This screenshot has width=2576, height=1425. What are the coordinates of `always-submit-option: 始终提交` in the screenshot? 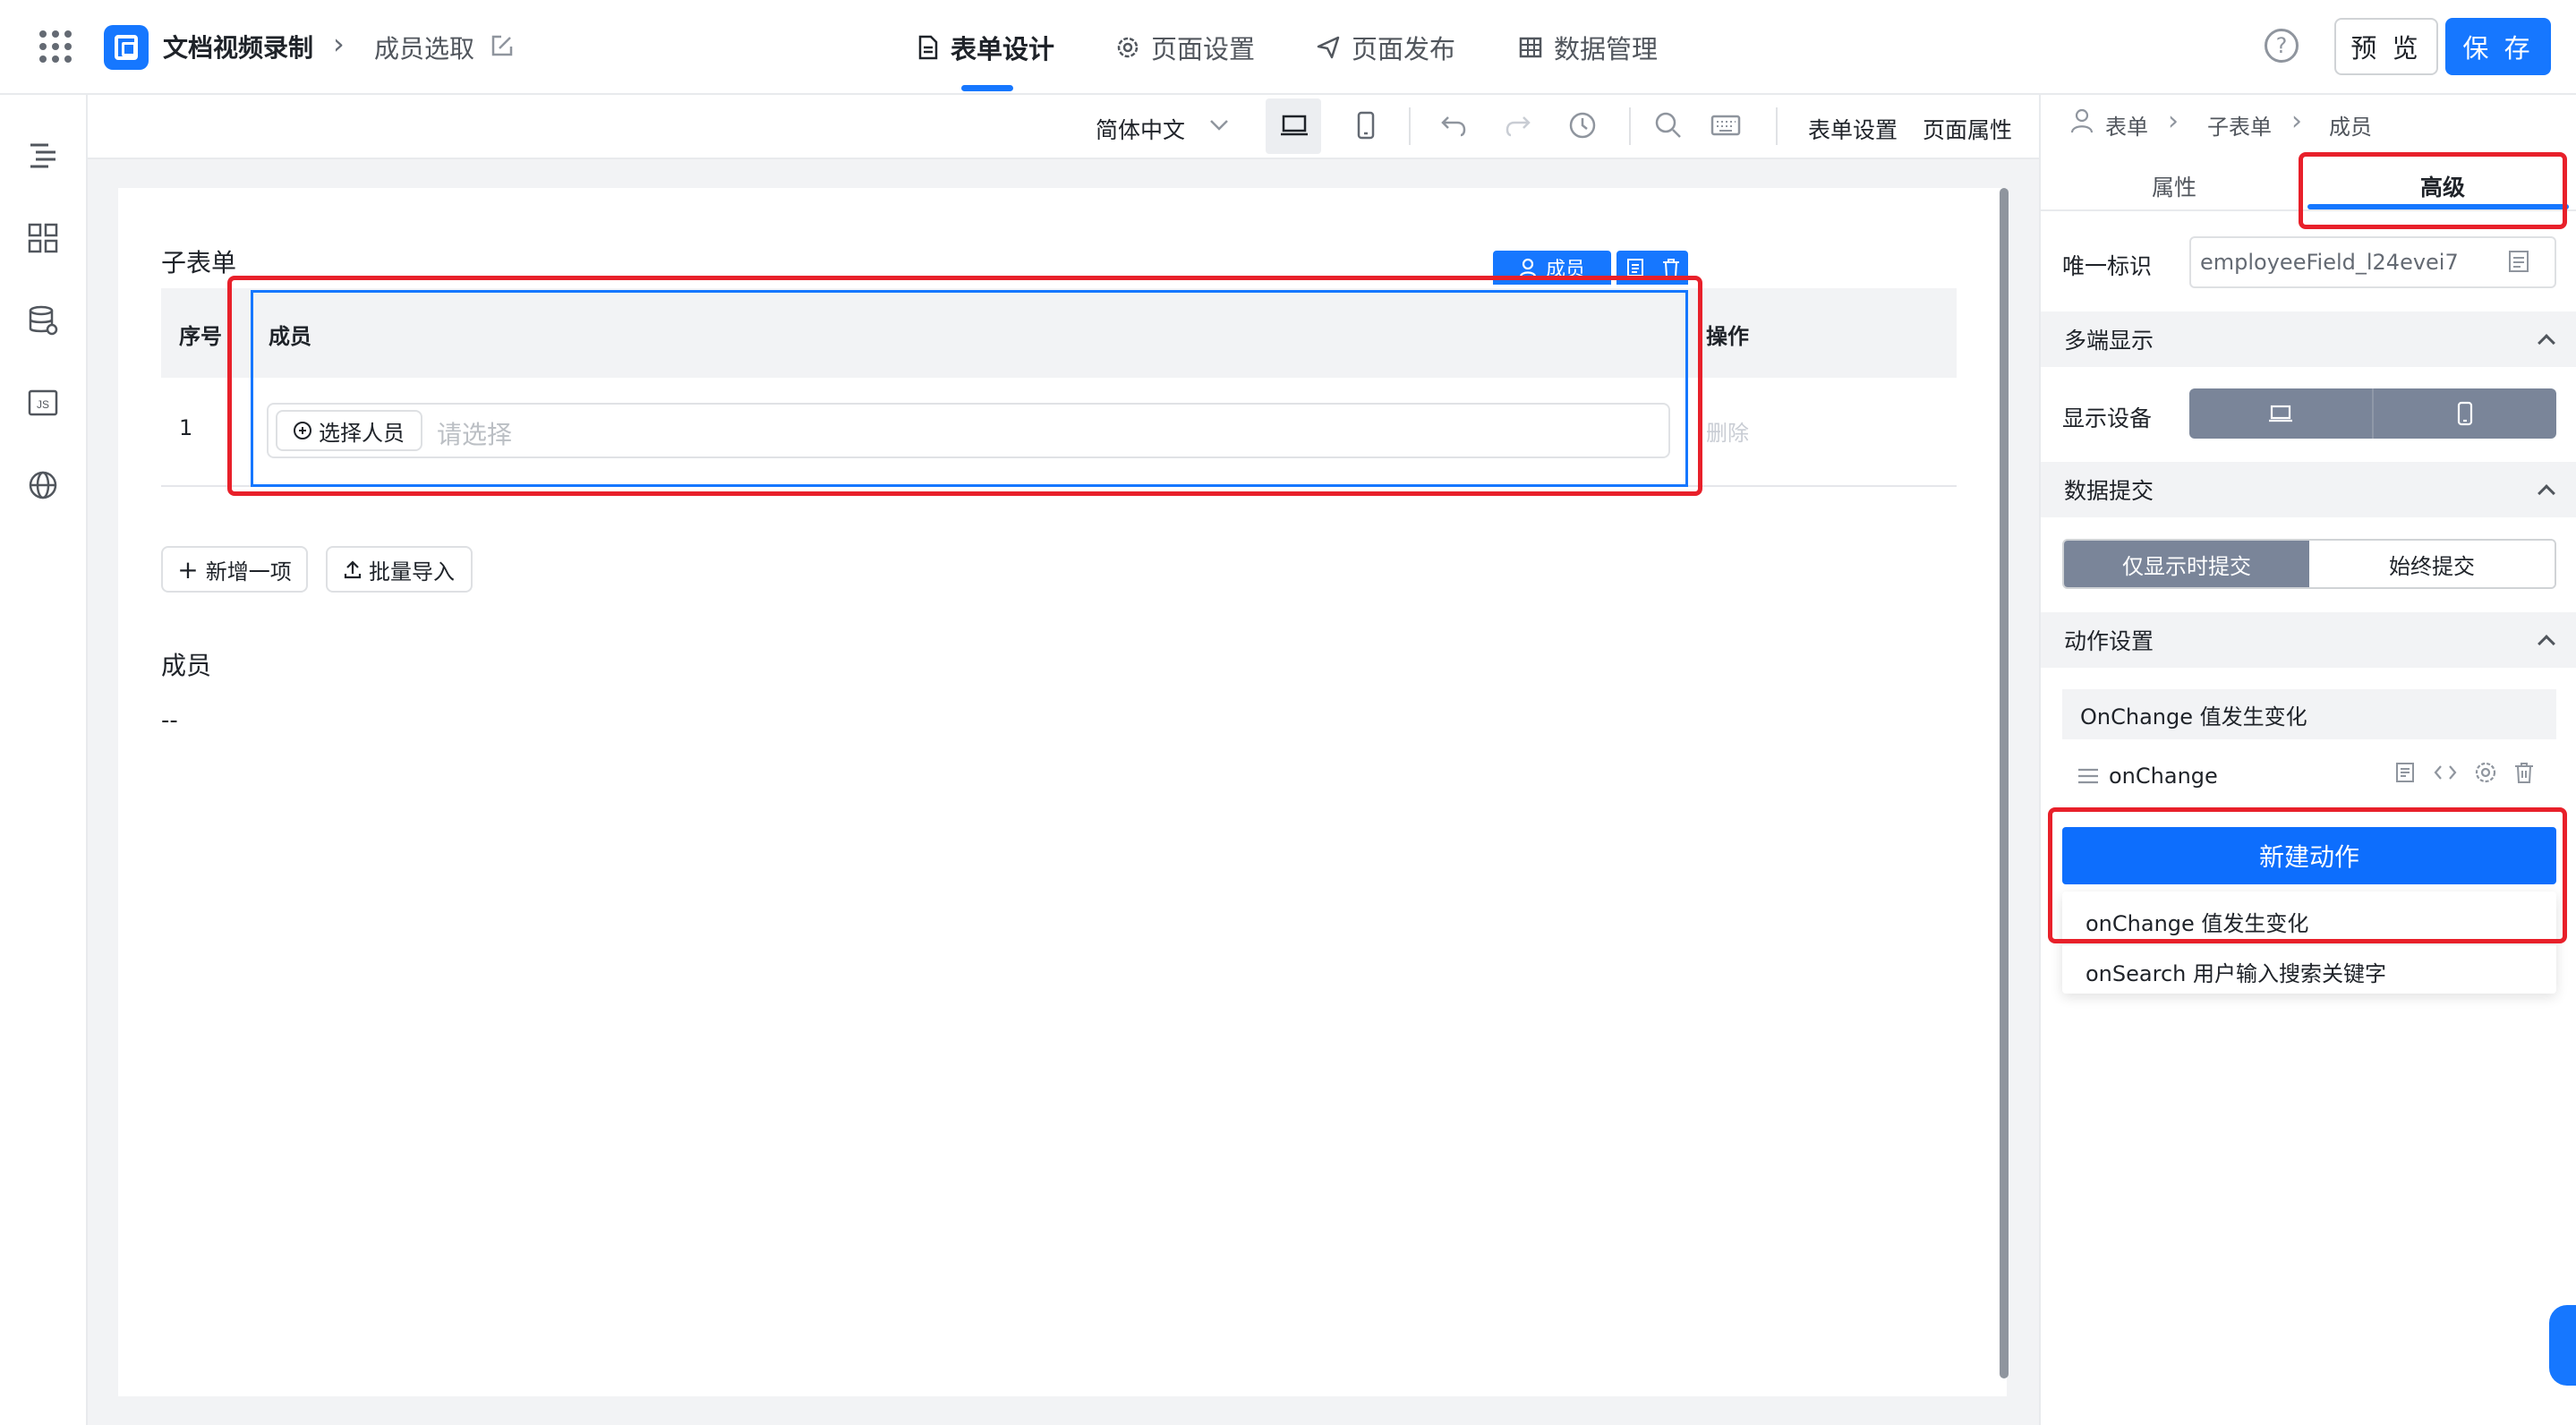 It's located at (2432, 564).